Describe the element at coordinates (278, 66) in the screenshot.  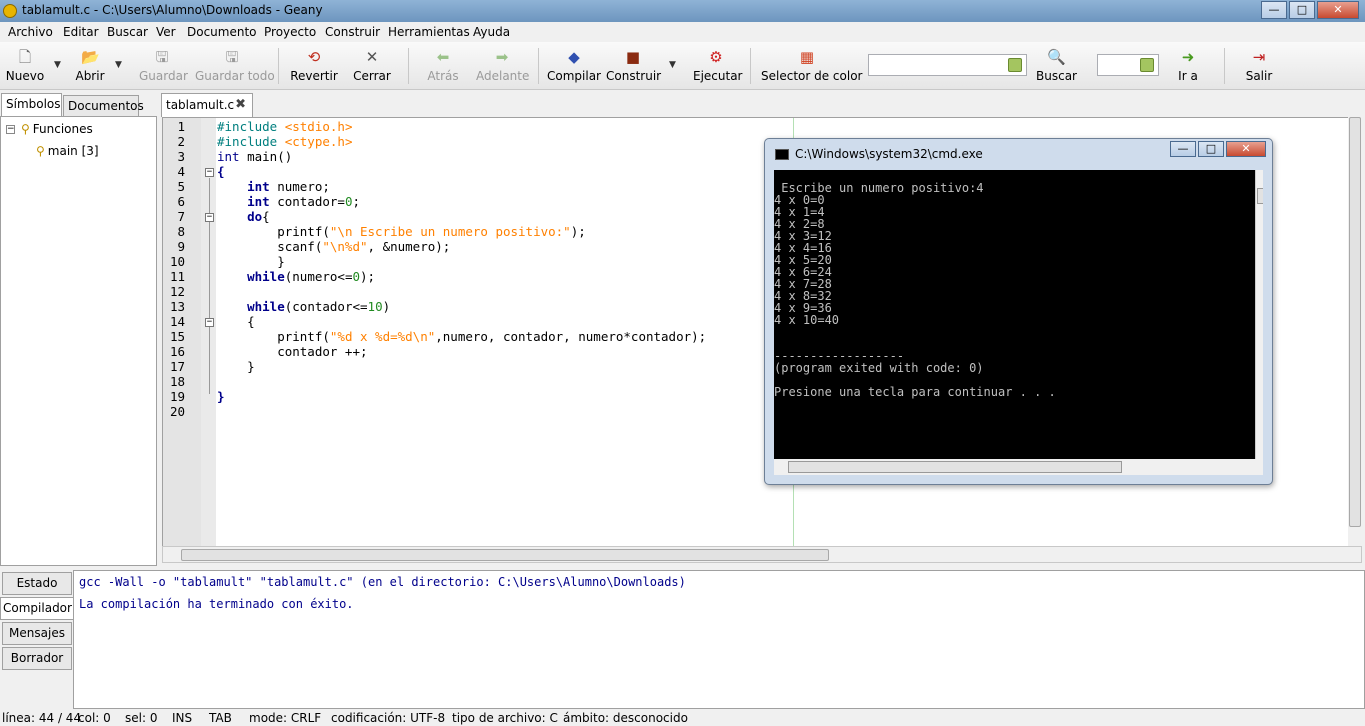
I see `toolbar-separator` at that location.